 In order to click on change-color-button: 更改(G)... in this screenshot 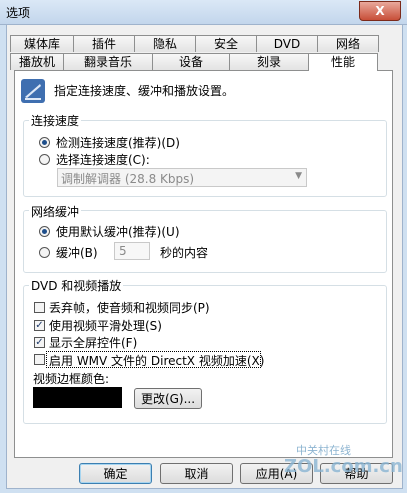, I will do `click(168, 398)`.